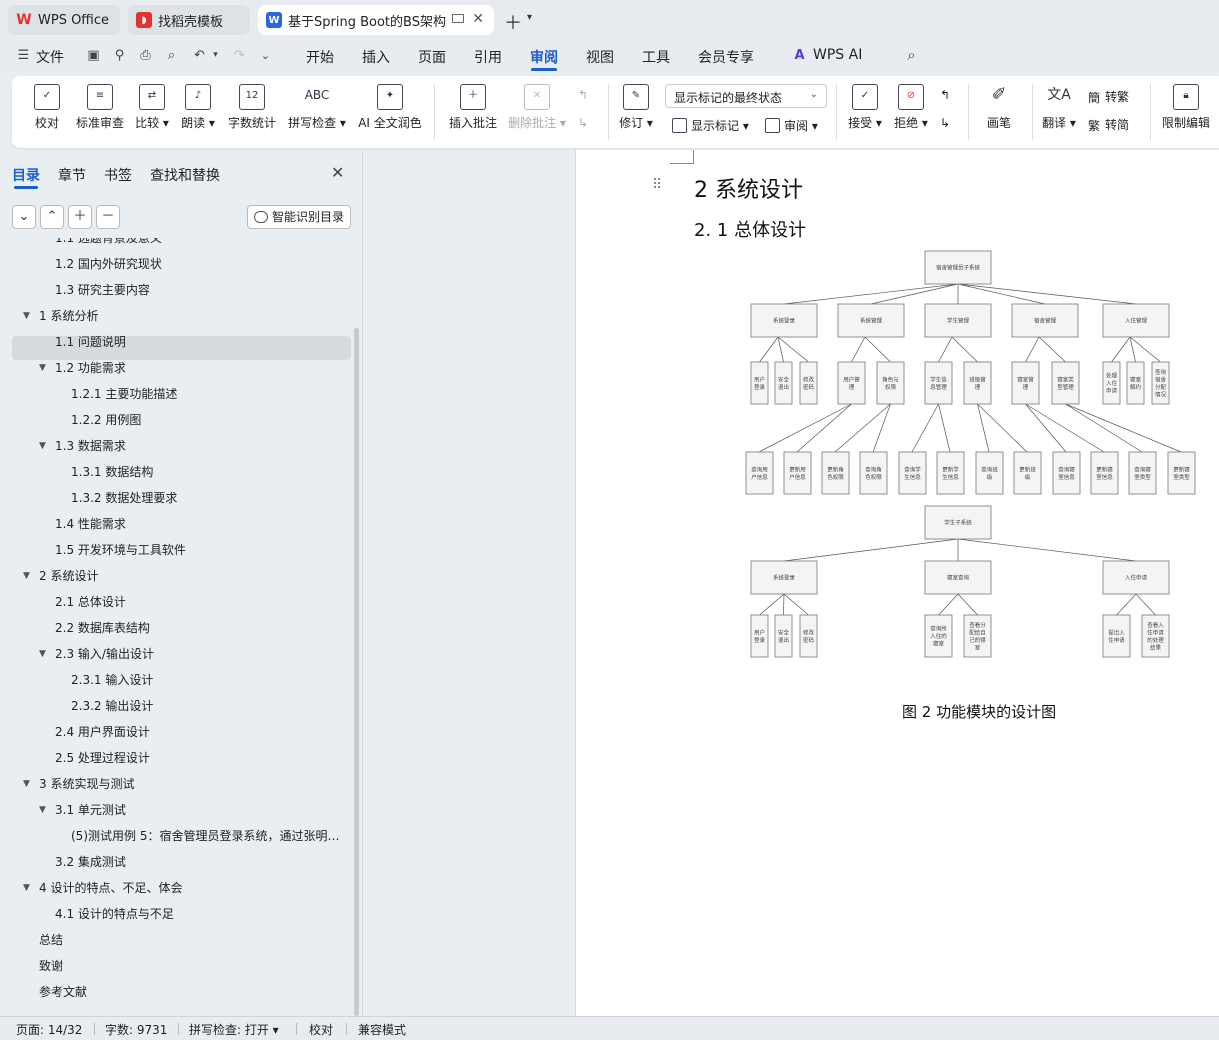 The height and width of the screenshot is (1040, 1219). Describe the element at coordinates (432, 57) in the screenshot. I see `menu-page: 页面` at that location.